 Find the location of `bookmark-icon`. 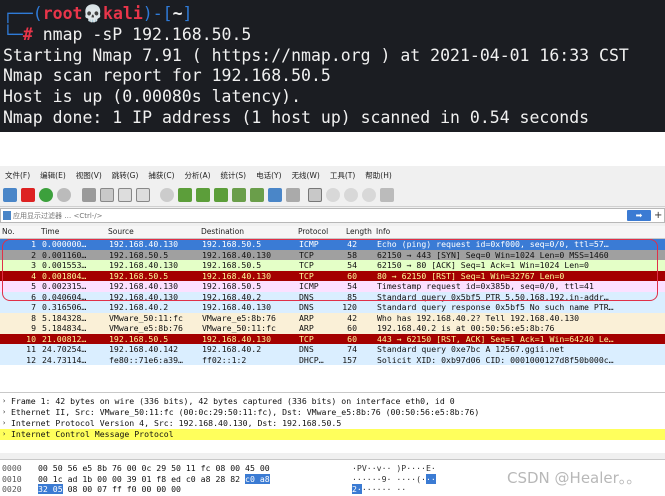

bookmark-icon is located at coordinates (7, 215).